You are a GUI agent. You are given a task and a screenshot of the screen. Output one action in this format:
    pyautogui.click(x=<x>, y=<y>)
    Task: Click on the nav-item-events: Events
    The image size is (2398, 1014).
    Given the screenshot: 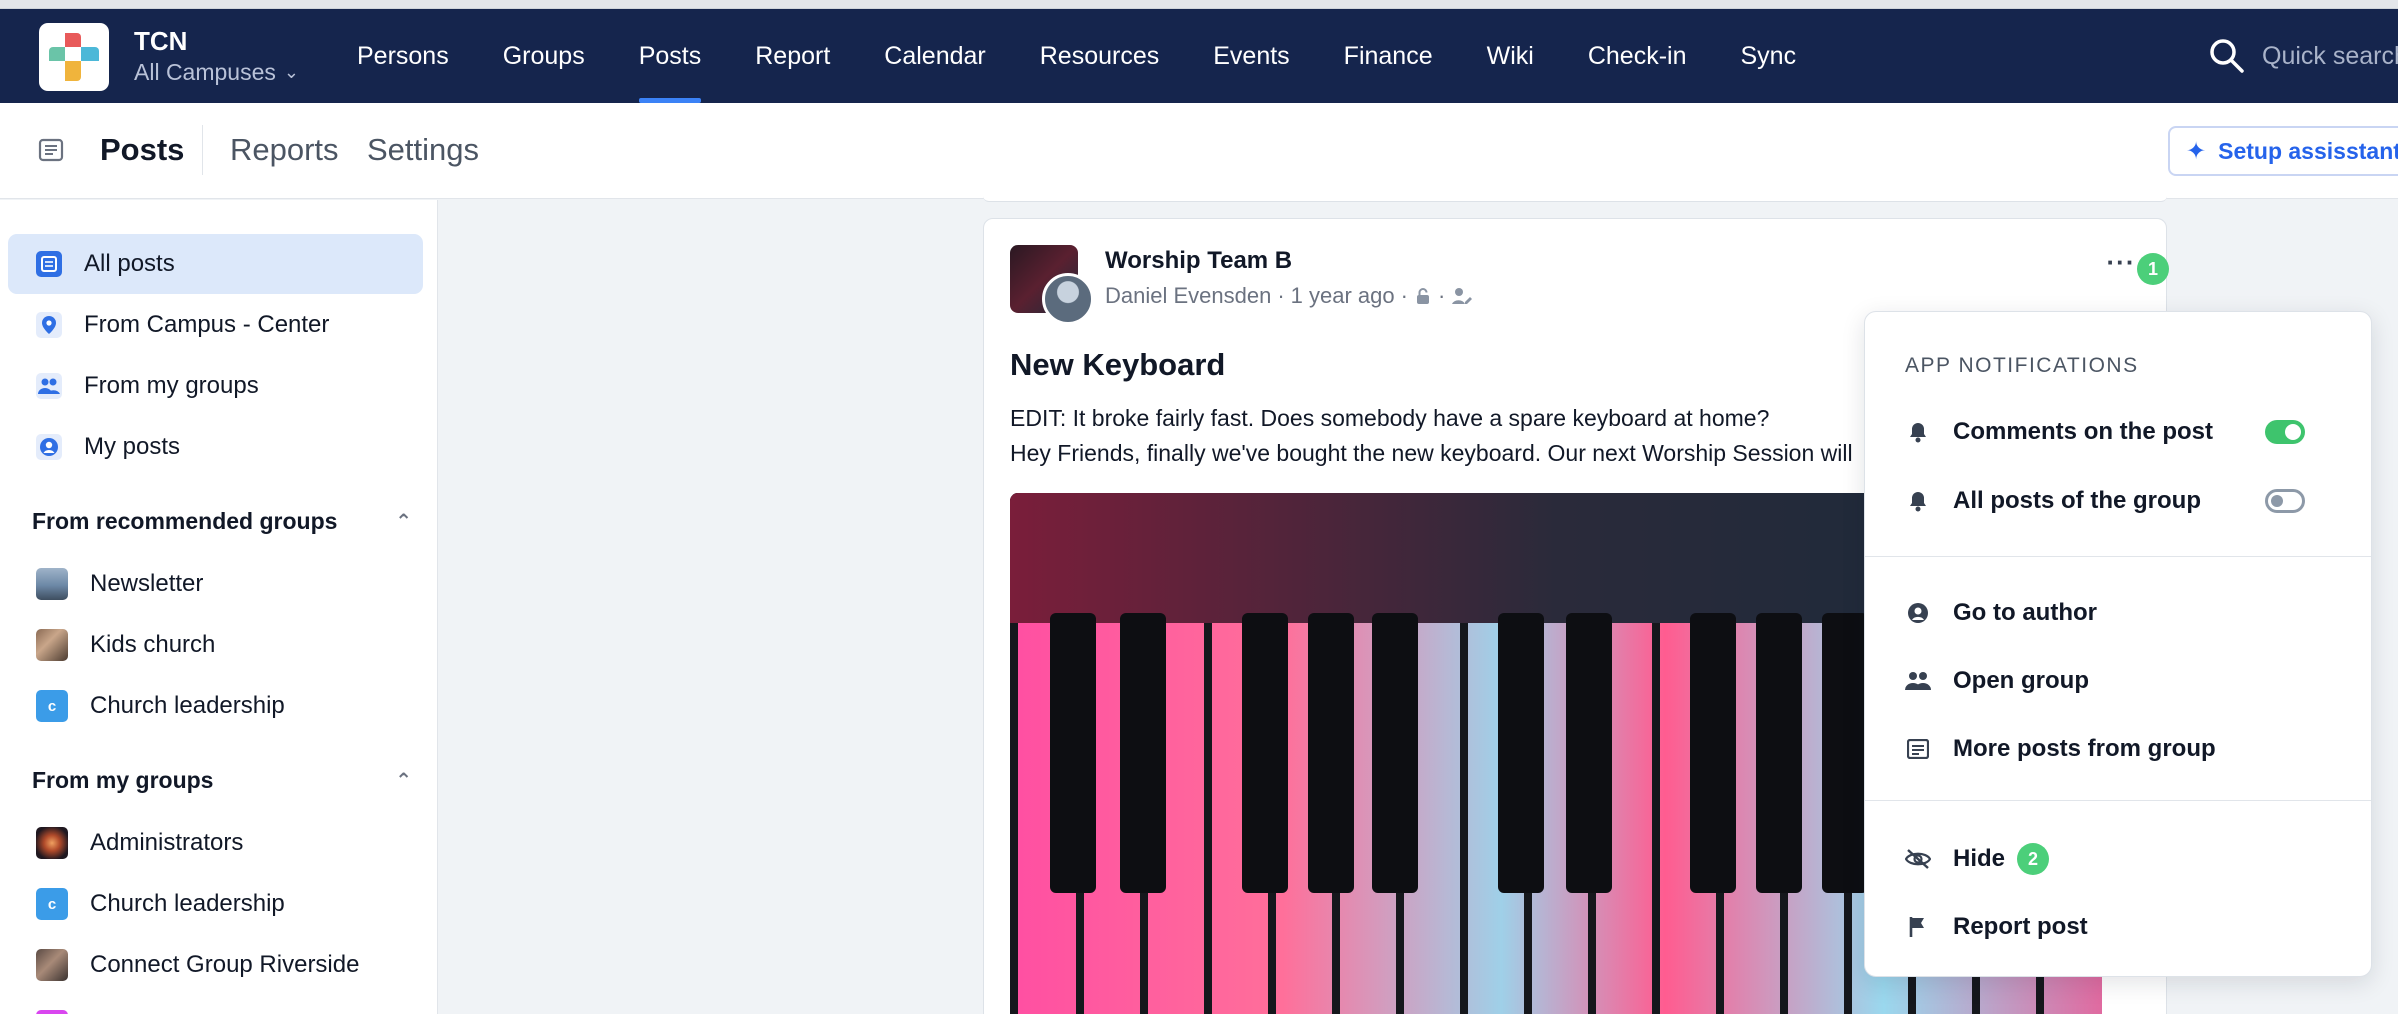 What is the action you would take?
    pyautogui.click(x=1251, y=56)
    